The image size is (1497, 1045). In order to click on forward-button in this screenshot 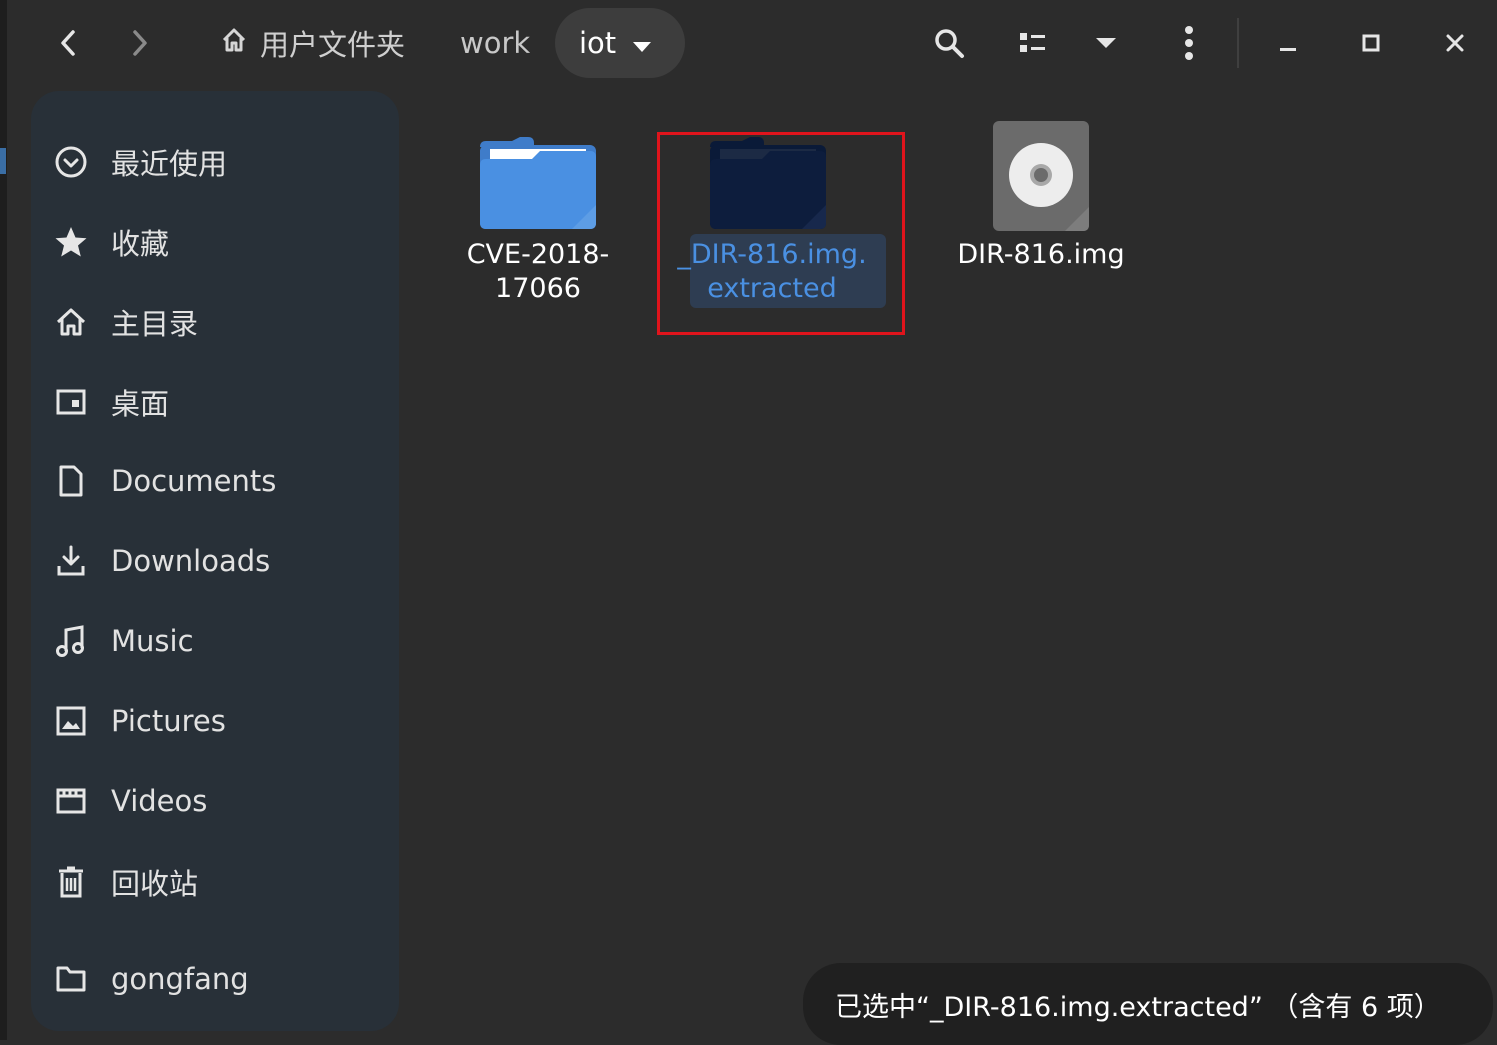, I will do `click(140, 43)`.